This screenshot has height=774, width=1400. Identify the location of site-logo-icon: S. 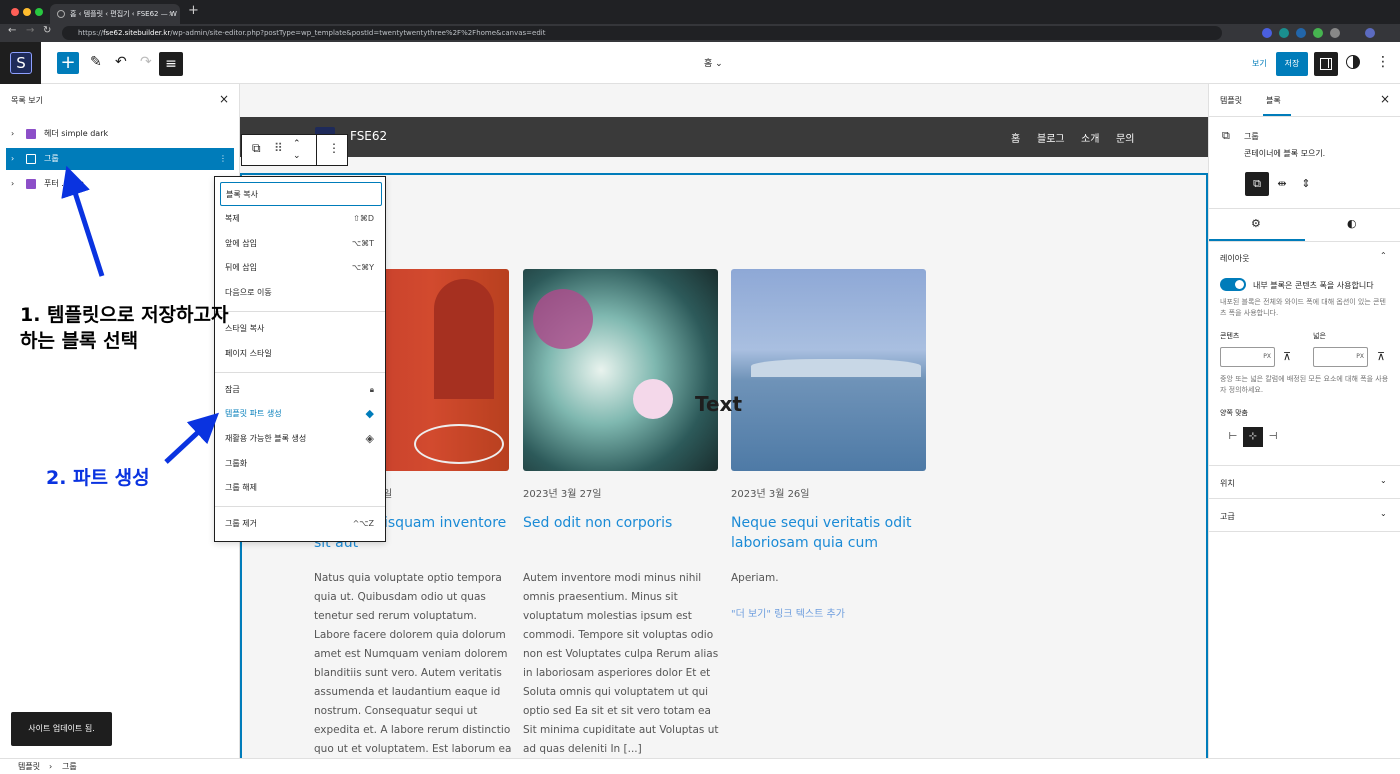
(21, 63).